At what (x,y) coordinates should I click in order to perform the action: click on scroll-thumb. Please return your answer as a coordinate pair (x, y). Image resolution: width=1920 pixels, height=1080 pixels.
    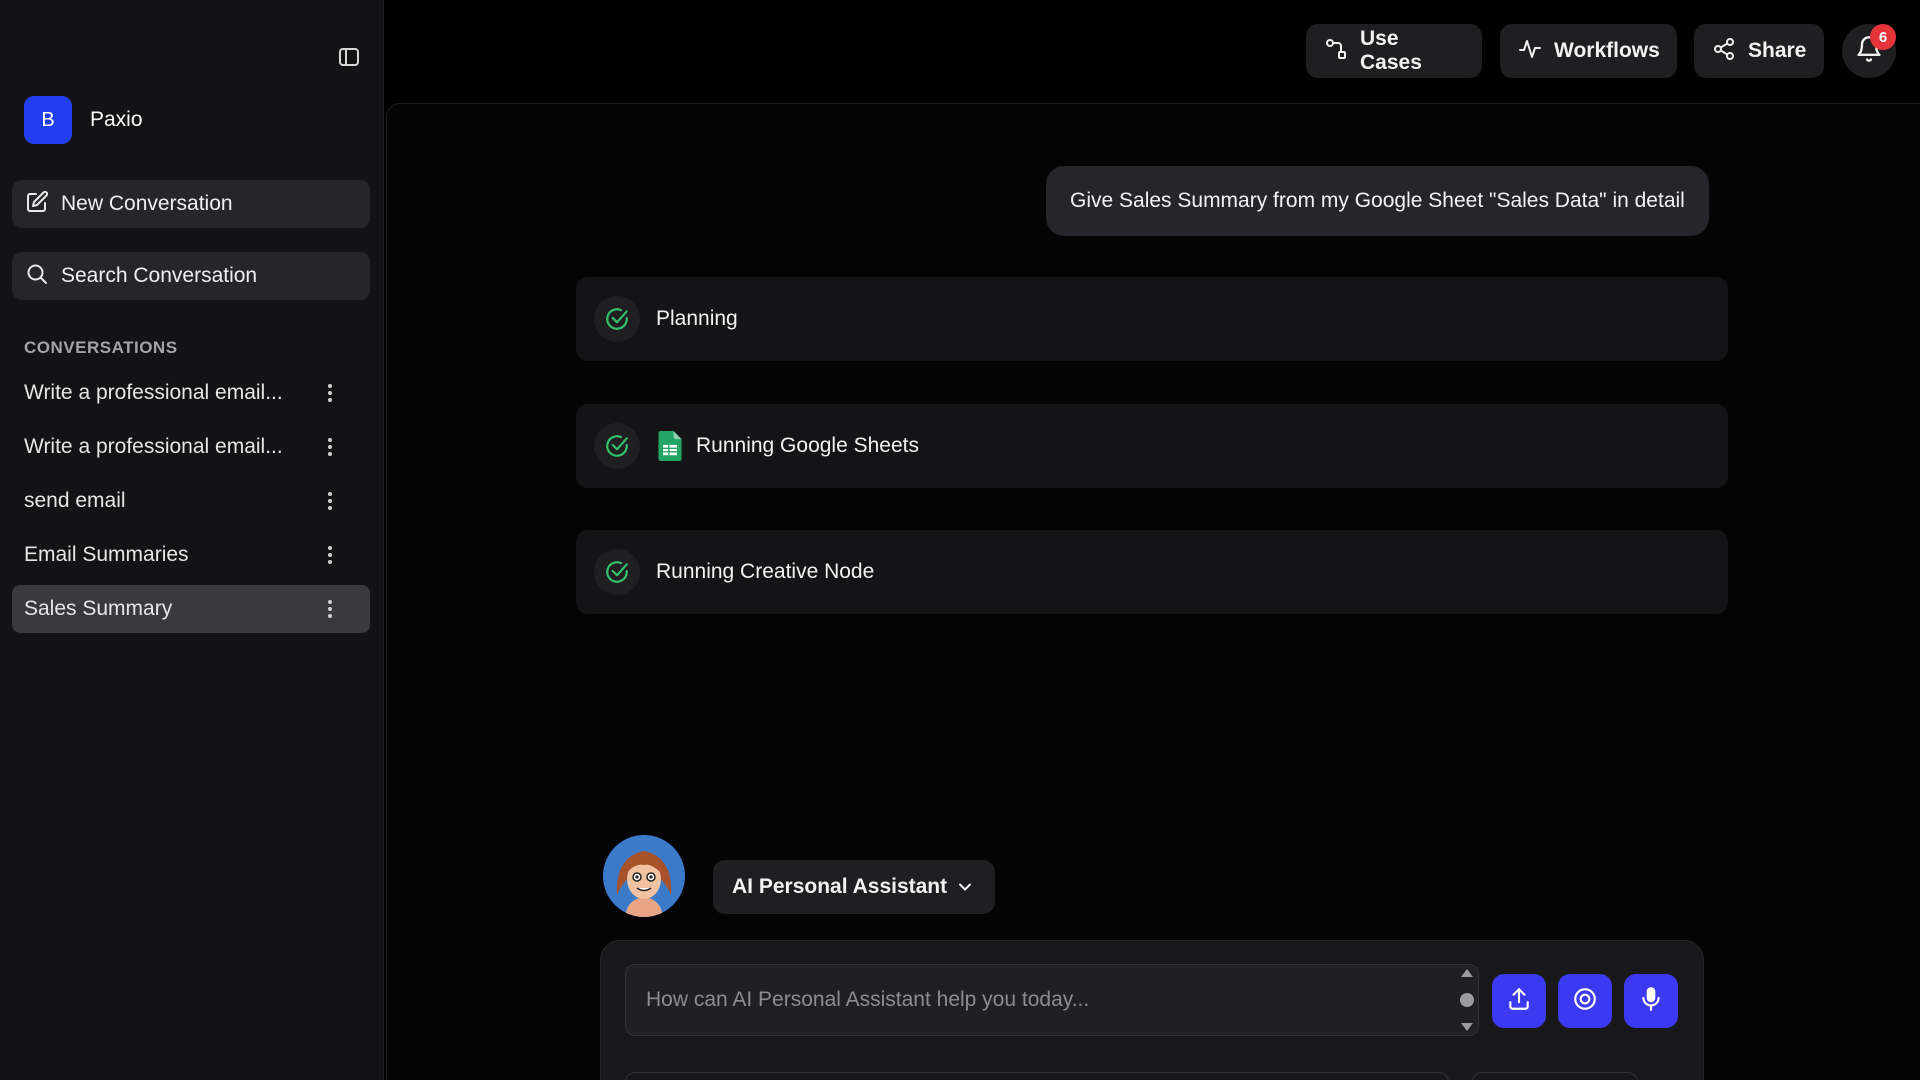
    Looking at the image, I should click on (1467, 1000).